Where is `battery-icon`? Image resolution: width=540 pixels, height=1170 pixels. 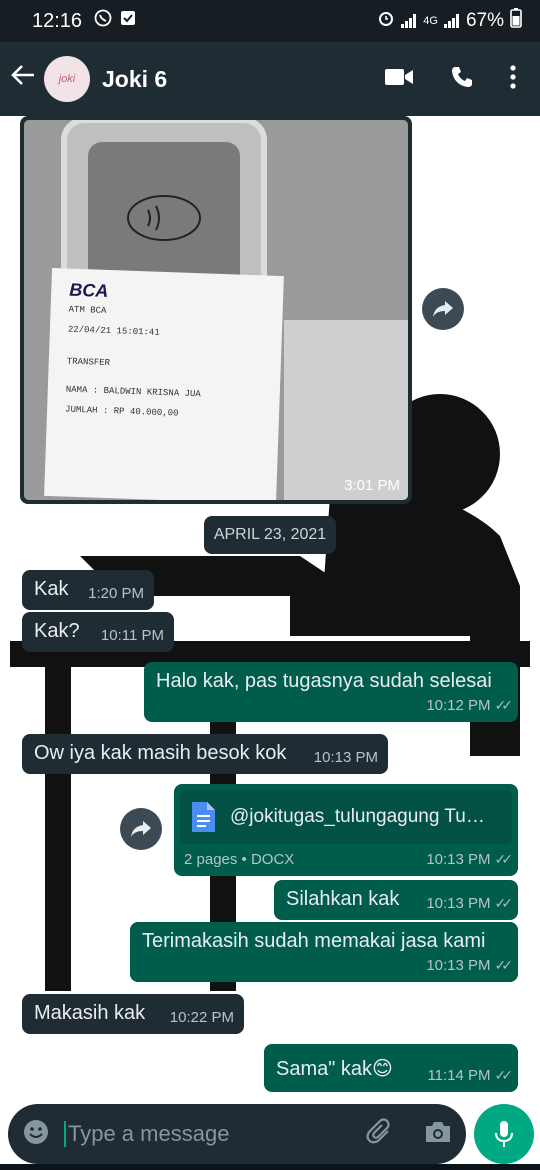
battery-icon is located at coordinates (516, 21).